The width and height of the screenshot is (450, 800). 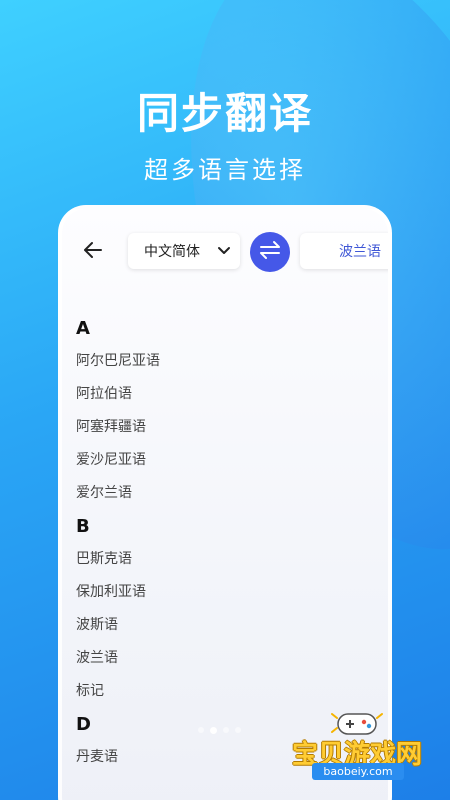 I want to click on source-language-label: 中文简体, so click(x=172, y=252).